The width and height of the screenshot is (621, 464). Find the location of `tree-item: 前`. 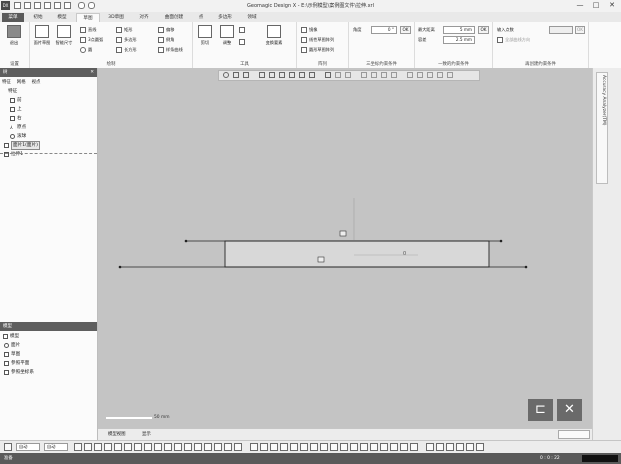

tree-item: 前 is located at coordinates (16, 100).